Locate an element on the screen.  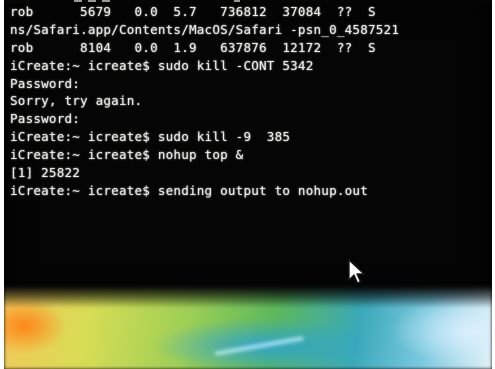
arrow-pointer-icon is located at coordinates (356, 271).